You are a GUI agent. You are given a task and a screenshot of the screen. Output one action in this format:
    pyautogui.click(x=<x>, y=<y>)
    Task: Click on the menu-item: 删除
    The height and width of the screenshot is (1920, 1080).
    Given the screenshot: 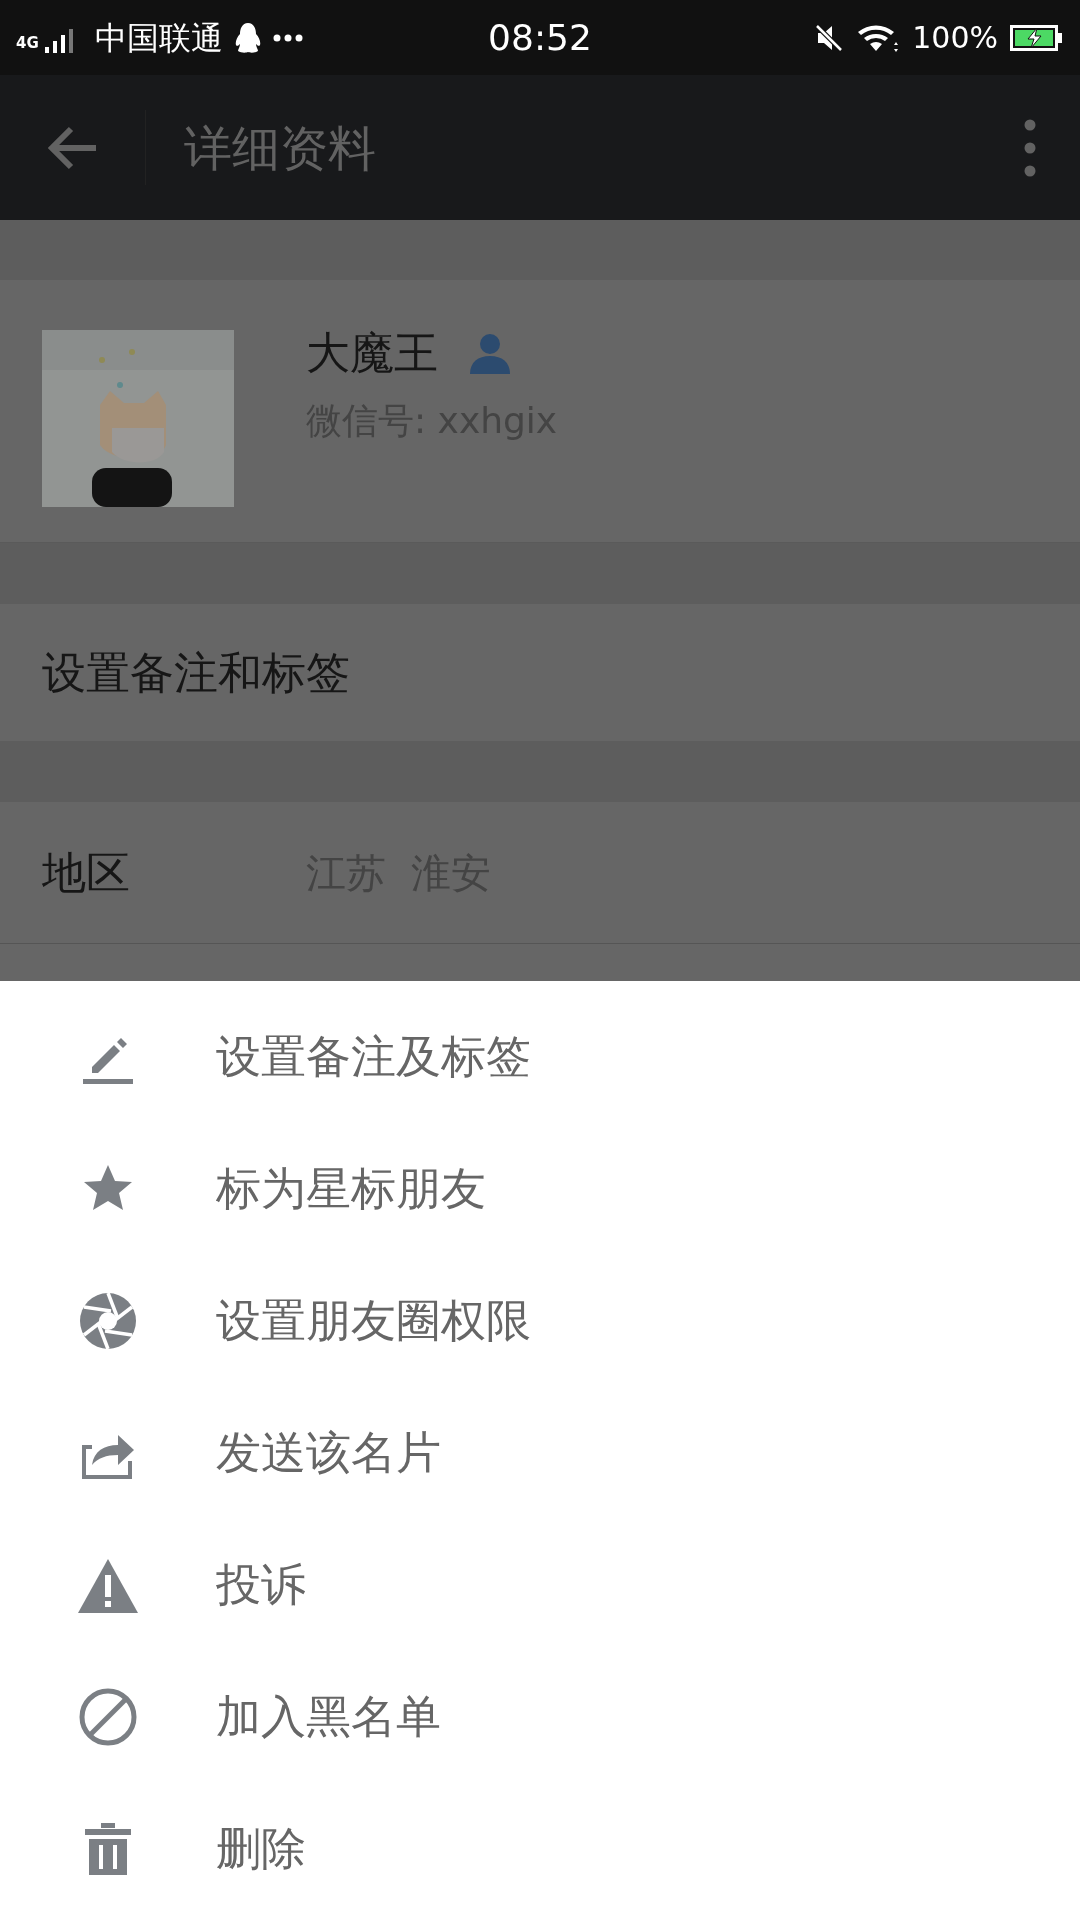 What is the action you would take?
    pyautogui.click(x=540, y=1849)
    